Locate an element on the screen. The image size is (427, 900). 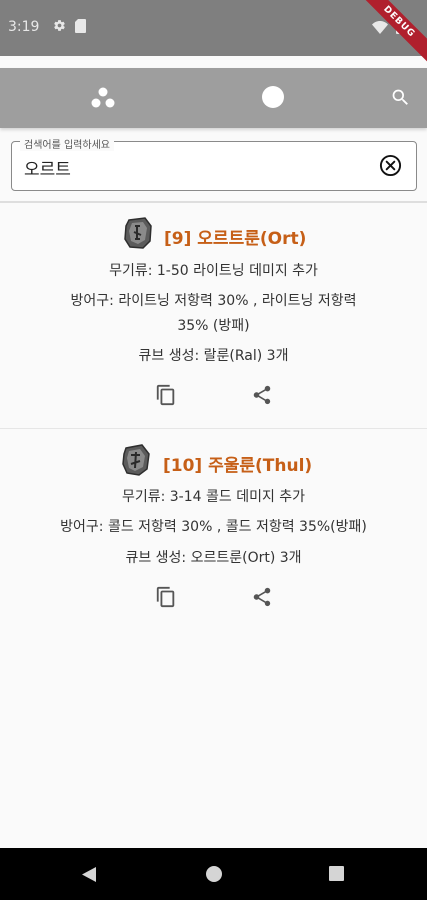
armor-effect: 방어구: 라이트닝 저항력 30% , 라이트닝 저항력 is located at coordinates (213, 301).